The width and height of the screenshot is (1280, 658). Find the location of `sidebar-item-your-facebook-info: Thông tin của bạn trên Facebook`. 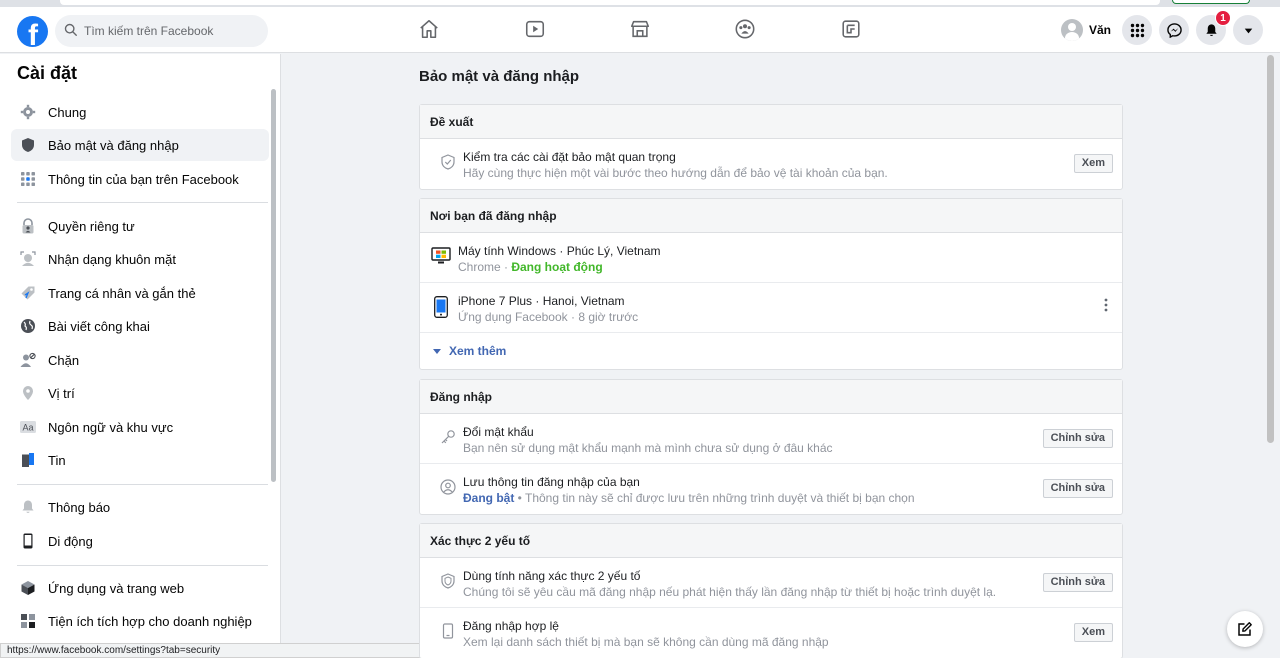

sidebar-item-your-facebook-info: Thông tin của bạn trên Facebook is located at coordinates (140, 179).